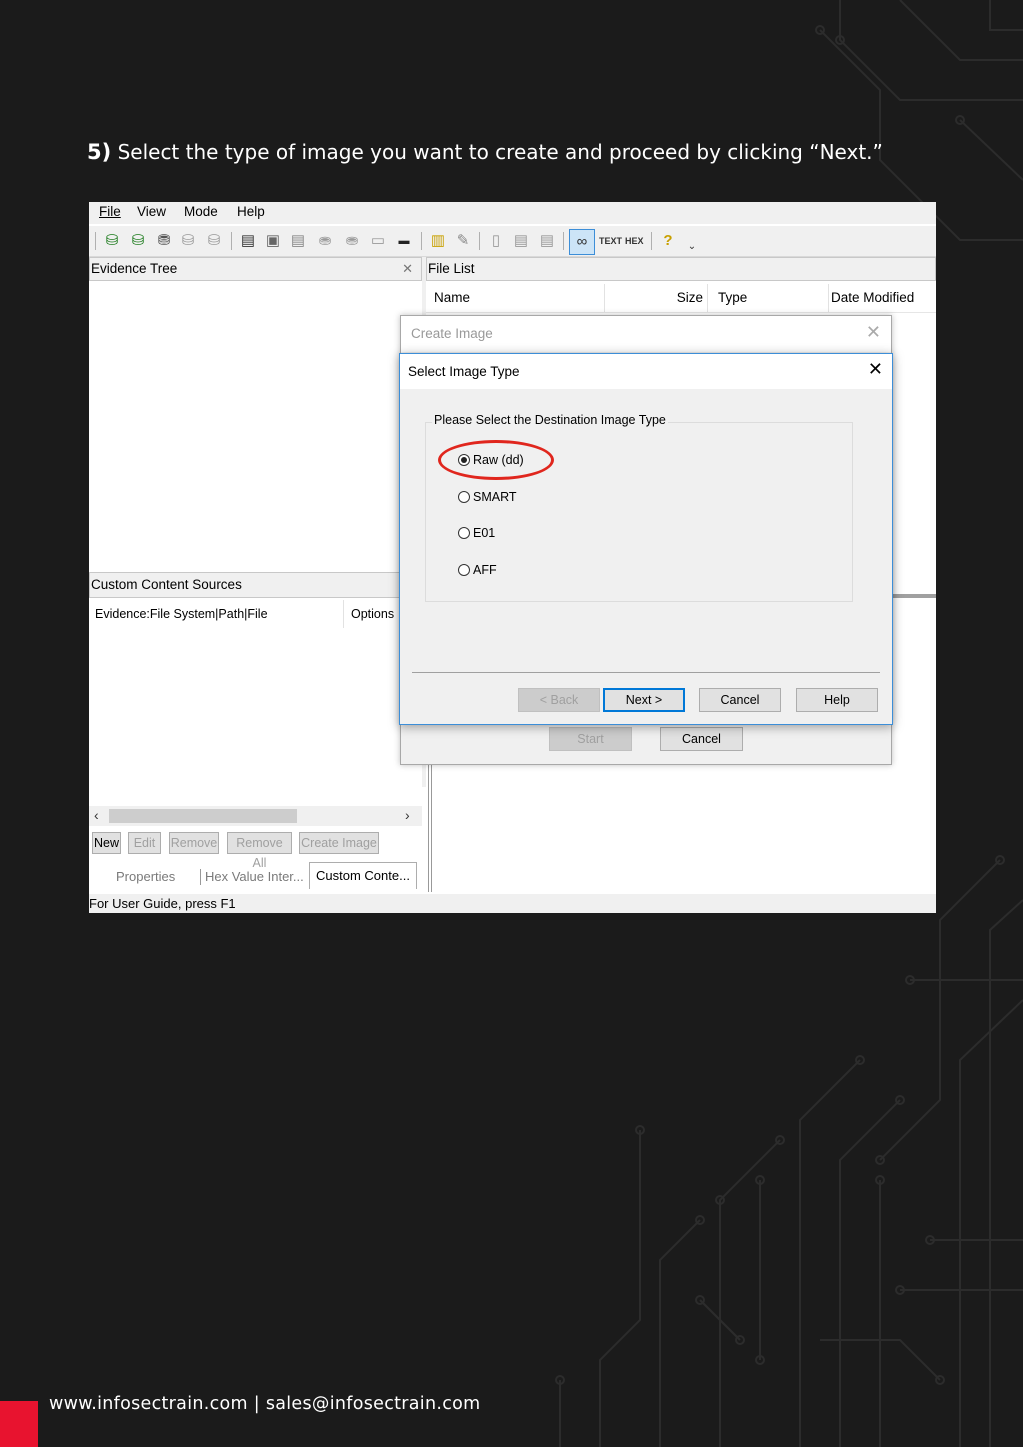  What do you see at coordinates (837, 700) in the screenshot?
I see `help-button: Help` at bounding box center [837, 700].